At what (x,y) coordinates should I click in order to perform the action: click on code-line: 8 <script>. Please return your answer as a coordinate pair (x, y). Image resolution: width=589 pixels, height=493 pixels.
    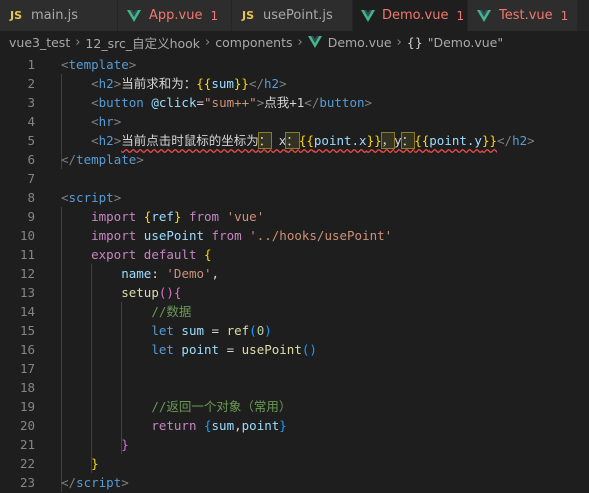
    Looking at the image, I should click on (294, 197).